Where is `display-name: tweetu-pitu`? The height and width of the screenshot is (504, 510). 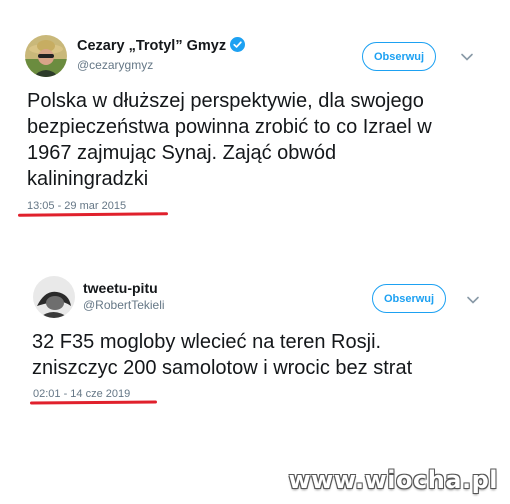 display-name: tweetu-pitu is located at coordinates (120, 288).